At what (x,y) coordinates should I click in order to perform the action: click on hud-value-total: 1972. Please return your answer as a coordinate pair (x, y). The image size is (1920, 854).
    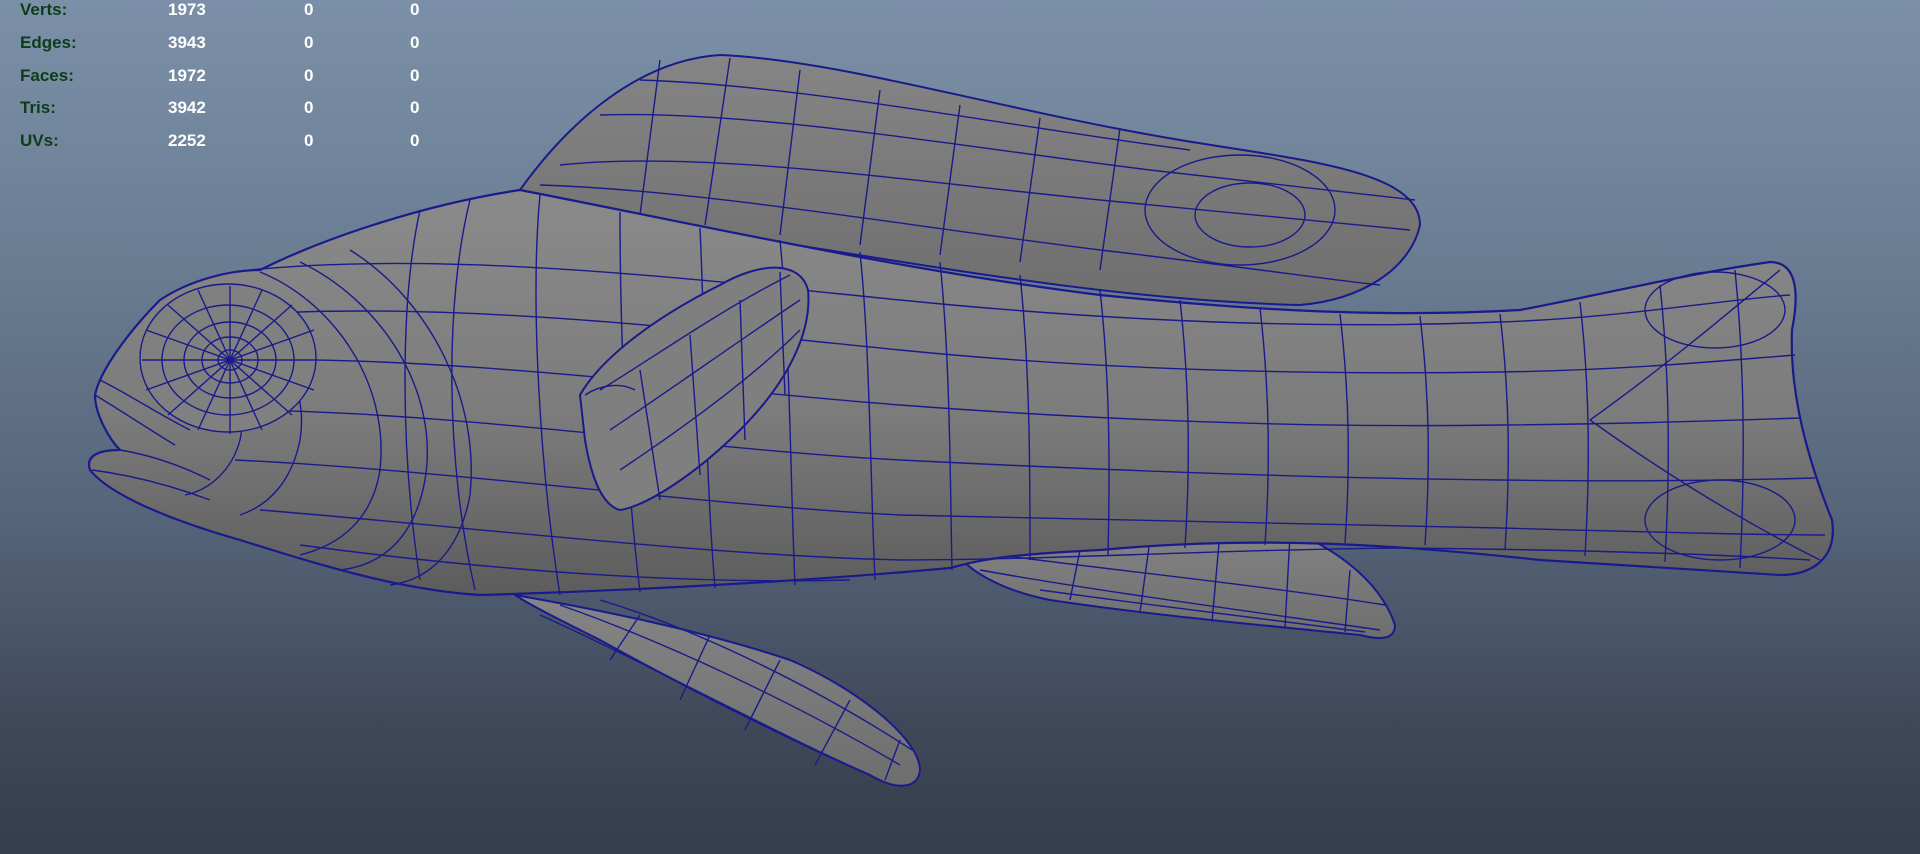
    Looking at the image, I should click on (187, 75).